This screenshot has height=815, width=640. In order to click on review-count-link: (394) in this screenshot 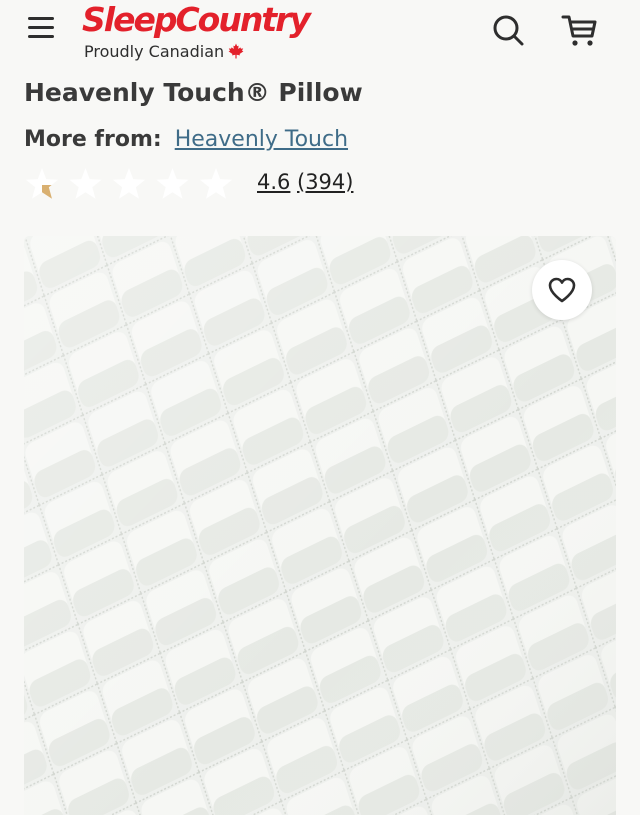, I will do `click(325, 182)`.